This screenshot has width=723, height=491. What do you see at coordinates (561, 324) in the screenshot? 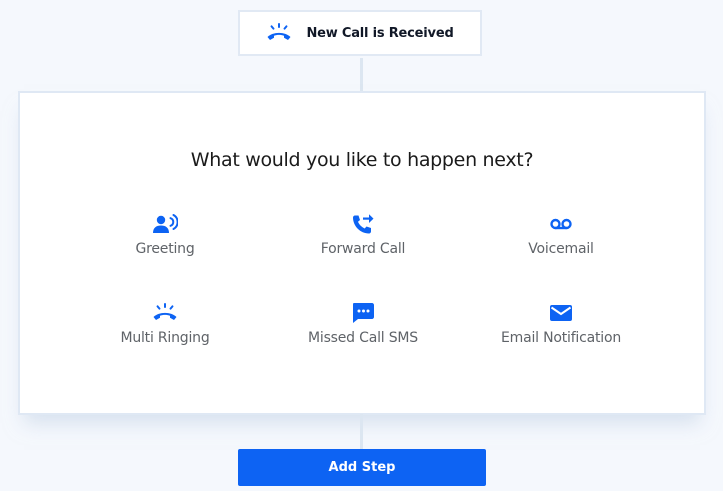
I see `option-email-notification: Email Notification` at bounding box center [561, 324].